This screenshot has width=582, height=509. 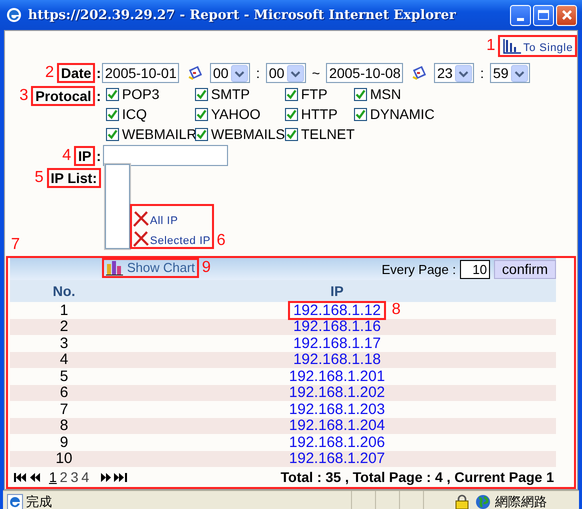 I want to click on callout-number: 5, so click(x=39, y=178).